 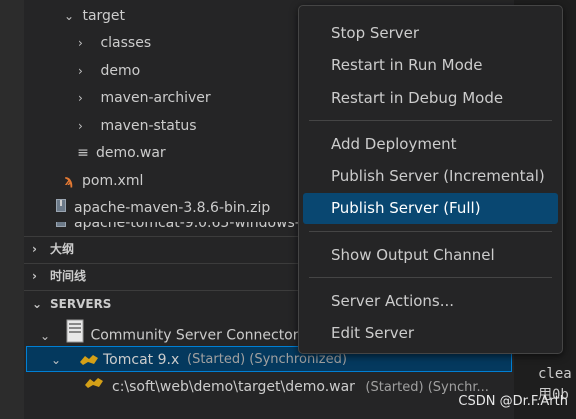 I want to click on menu-item-publish-full: Publish Server (Full), so click(x=430, y=208).